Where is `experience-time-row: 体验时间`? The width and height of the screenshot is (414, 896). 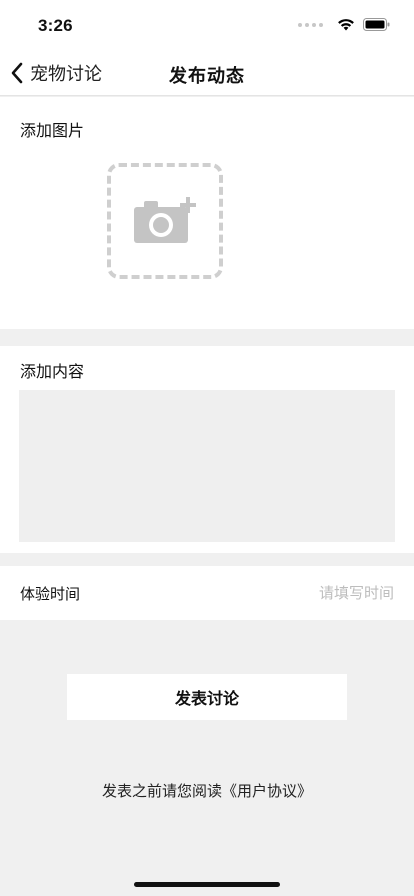
experience-time-row: 体验时间 is located at coordinates (207, 593).